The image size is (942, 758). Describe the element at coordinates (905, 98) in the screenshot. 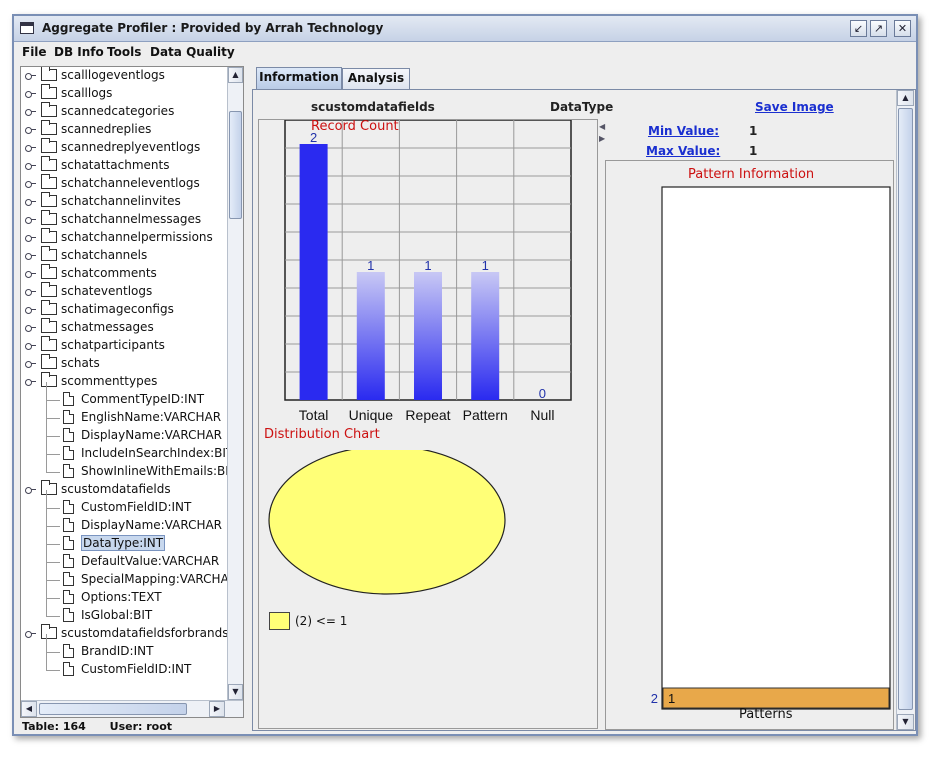

I see `content-scroll-up-icon: ▲` at that location.